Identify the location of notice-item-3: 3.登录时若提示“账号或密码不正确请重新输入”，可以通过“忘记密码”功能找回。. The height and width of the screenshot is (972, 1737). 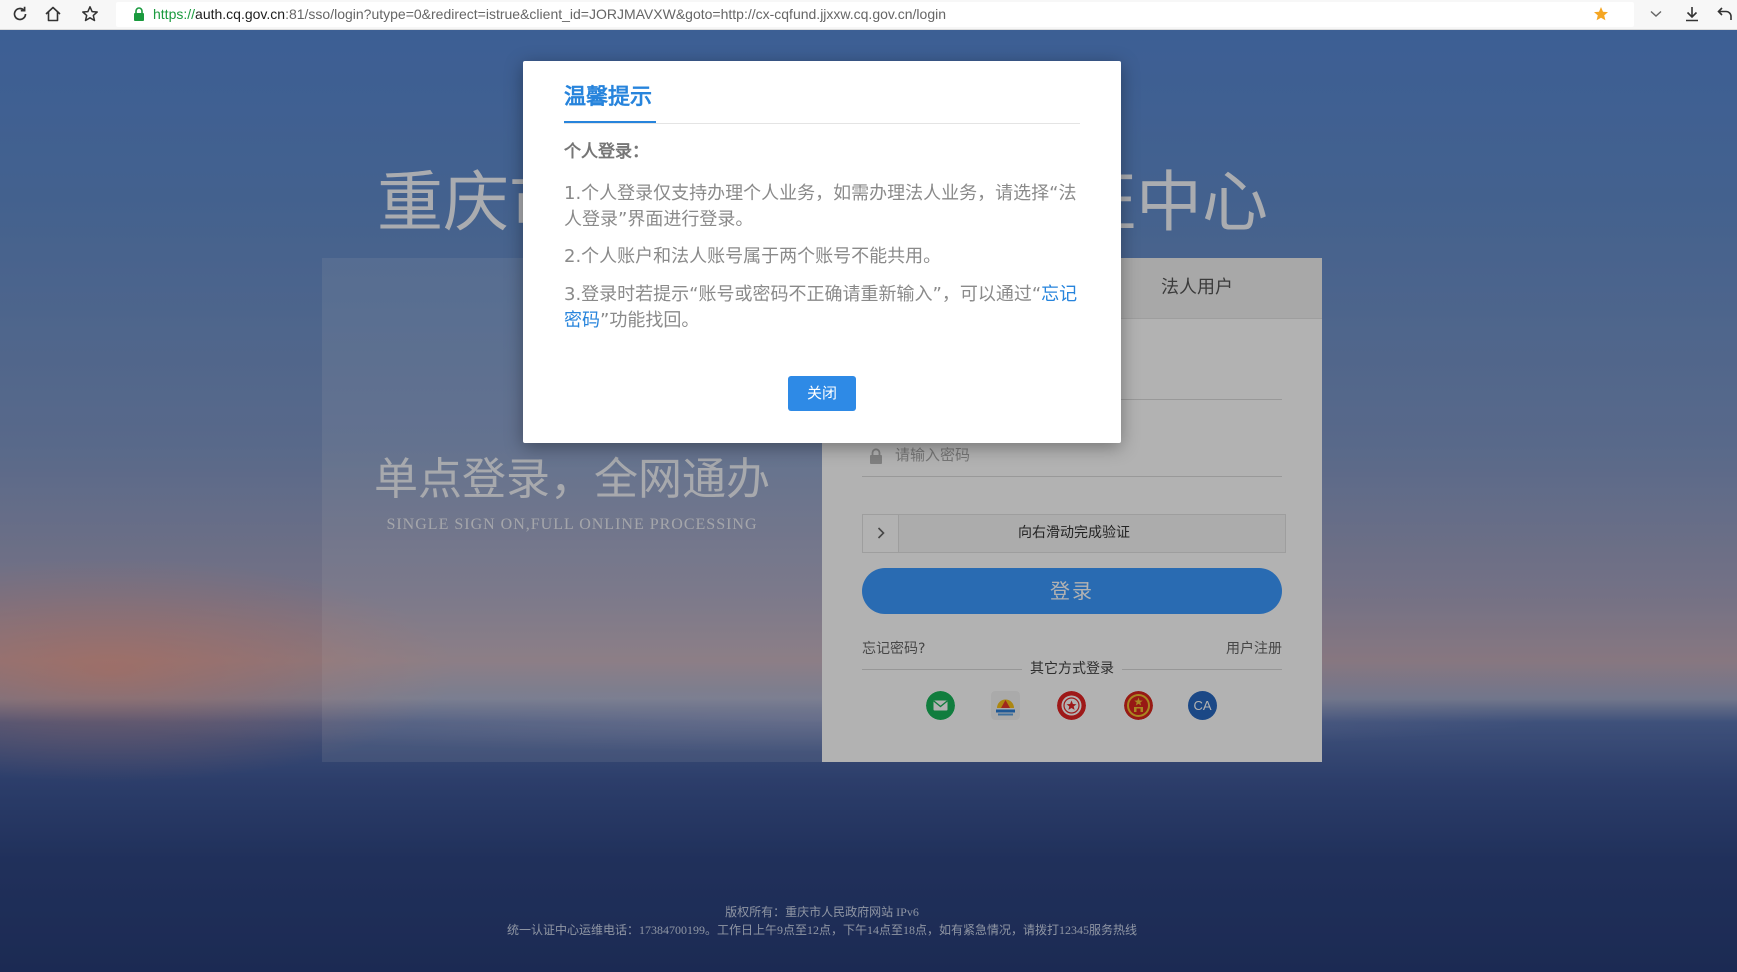
(822, 308).